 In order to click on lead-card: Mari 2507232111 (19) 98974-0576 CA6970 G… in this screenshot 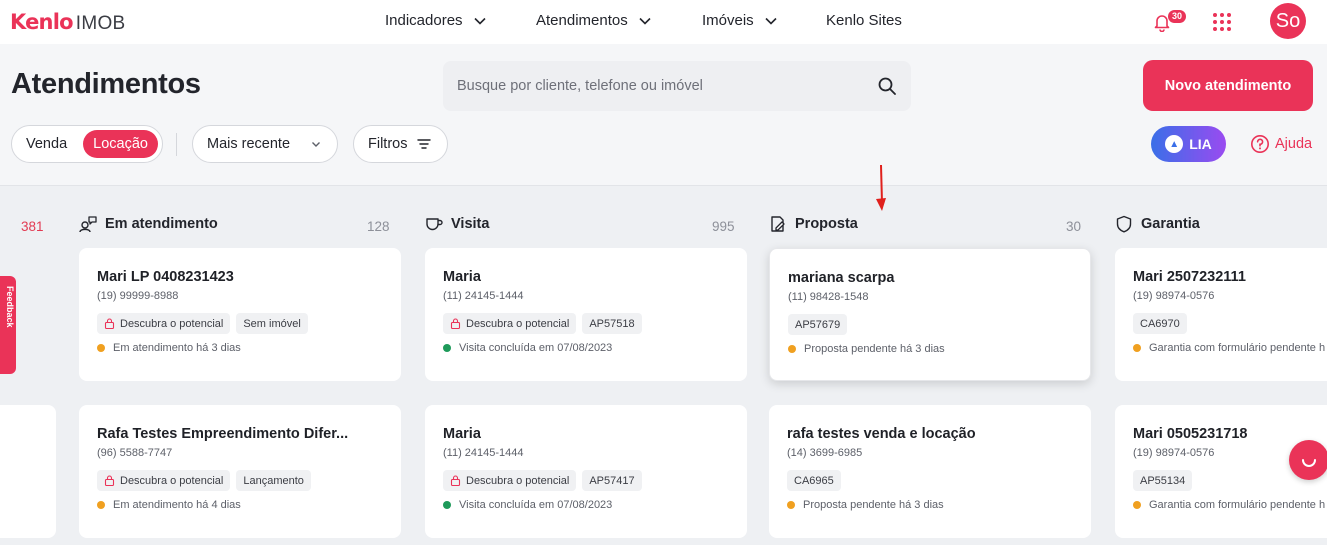, I will do `click(1221, 314)`.